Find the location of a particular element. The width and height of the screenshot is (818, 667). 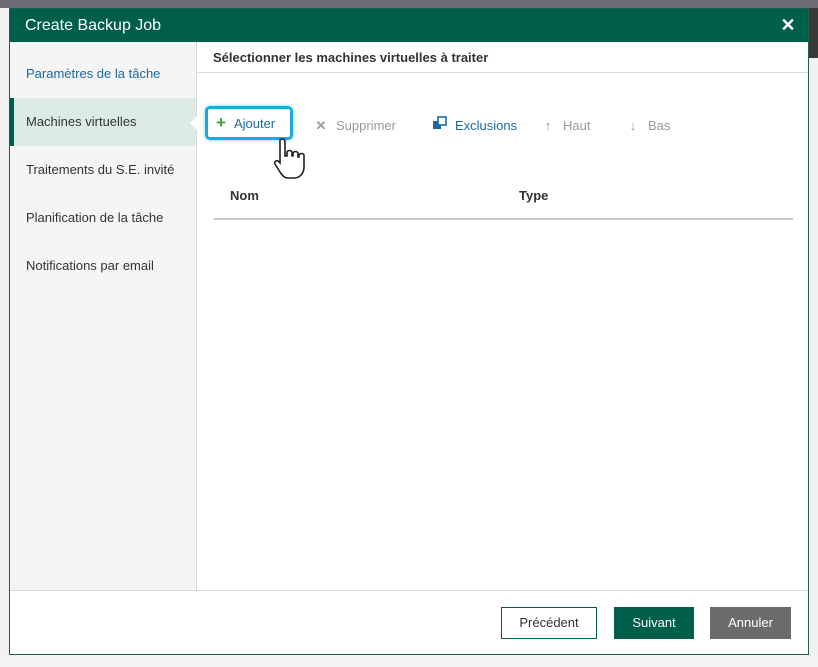

up-button: ↑ Haut is located at coordinates (565, 126).